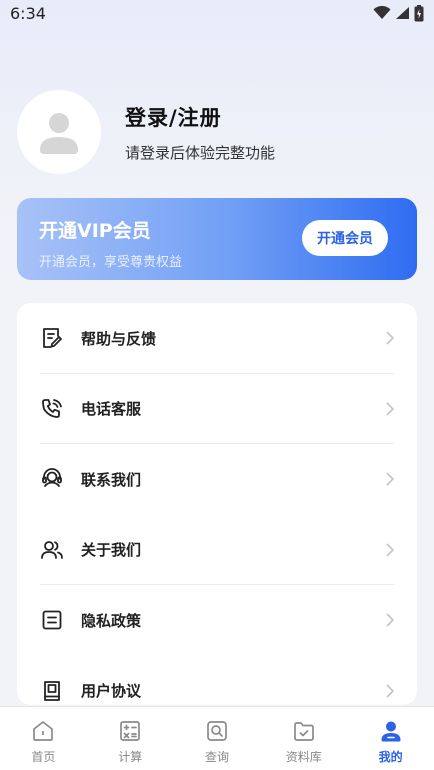 This screenshot has height=770, width=434. I want to click on tab-mine: 我的, so click(390, 738).